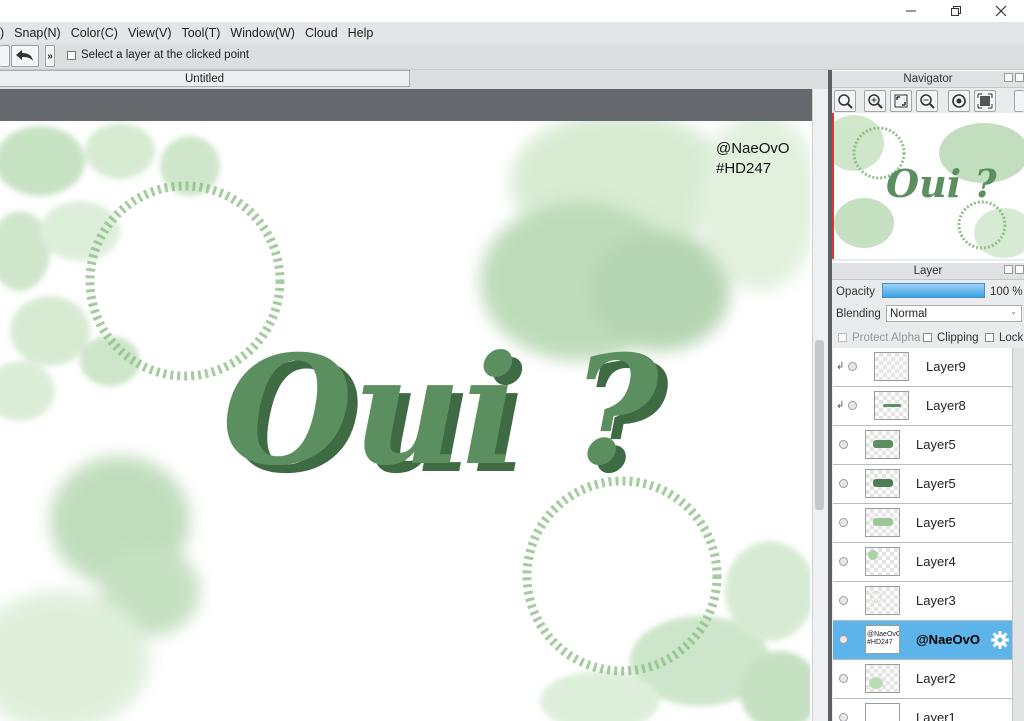 Image resolution: width=1024 pixels, height=721 pixels. I want to click on watermark-tag: #HD247, so click(744, 168).